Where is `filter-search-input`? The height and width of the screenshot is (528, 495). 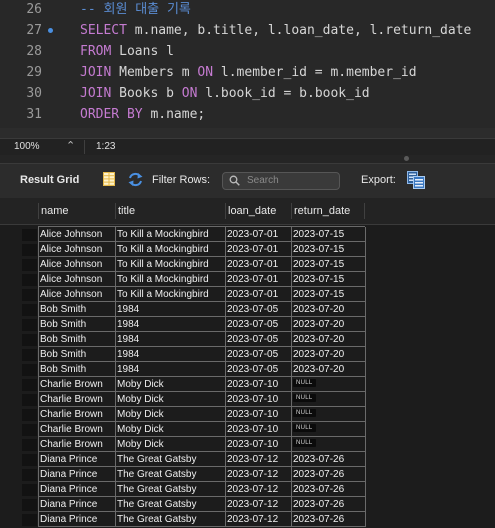
filter-search-input is located at coordinates (290, 180).